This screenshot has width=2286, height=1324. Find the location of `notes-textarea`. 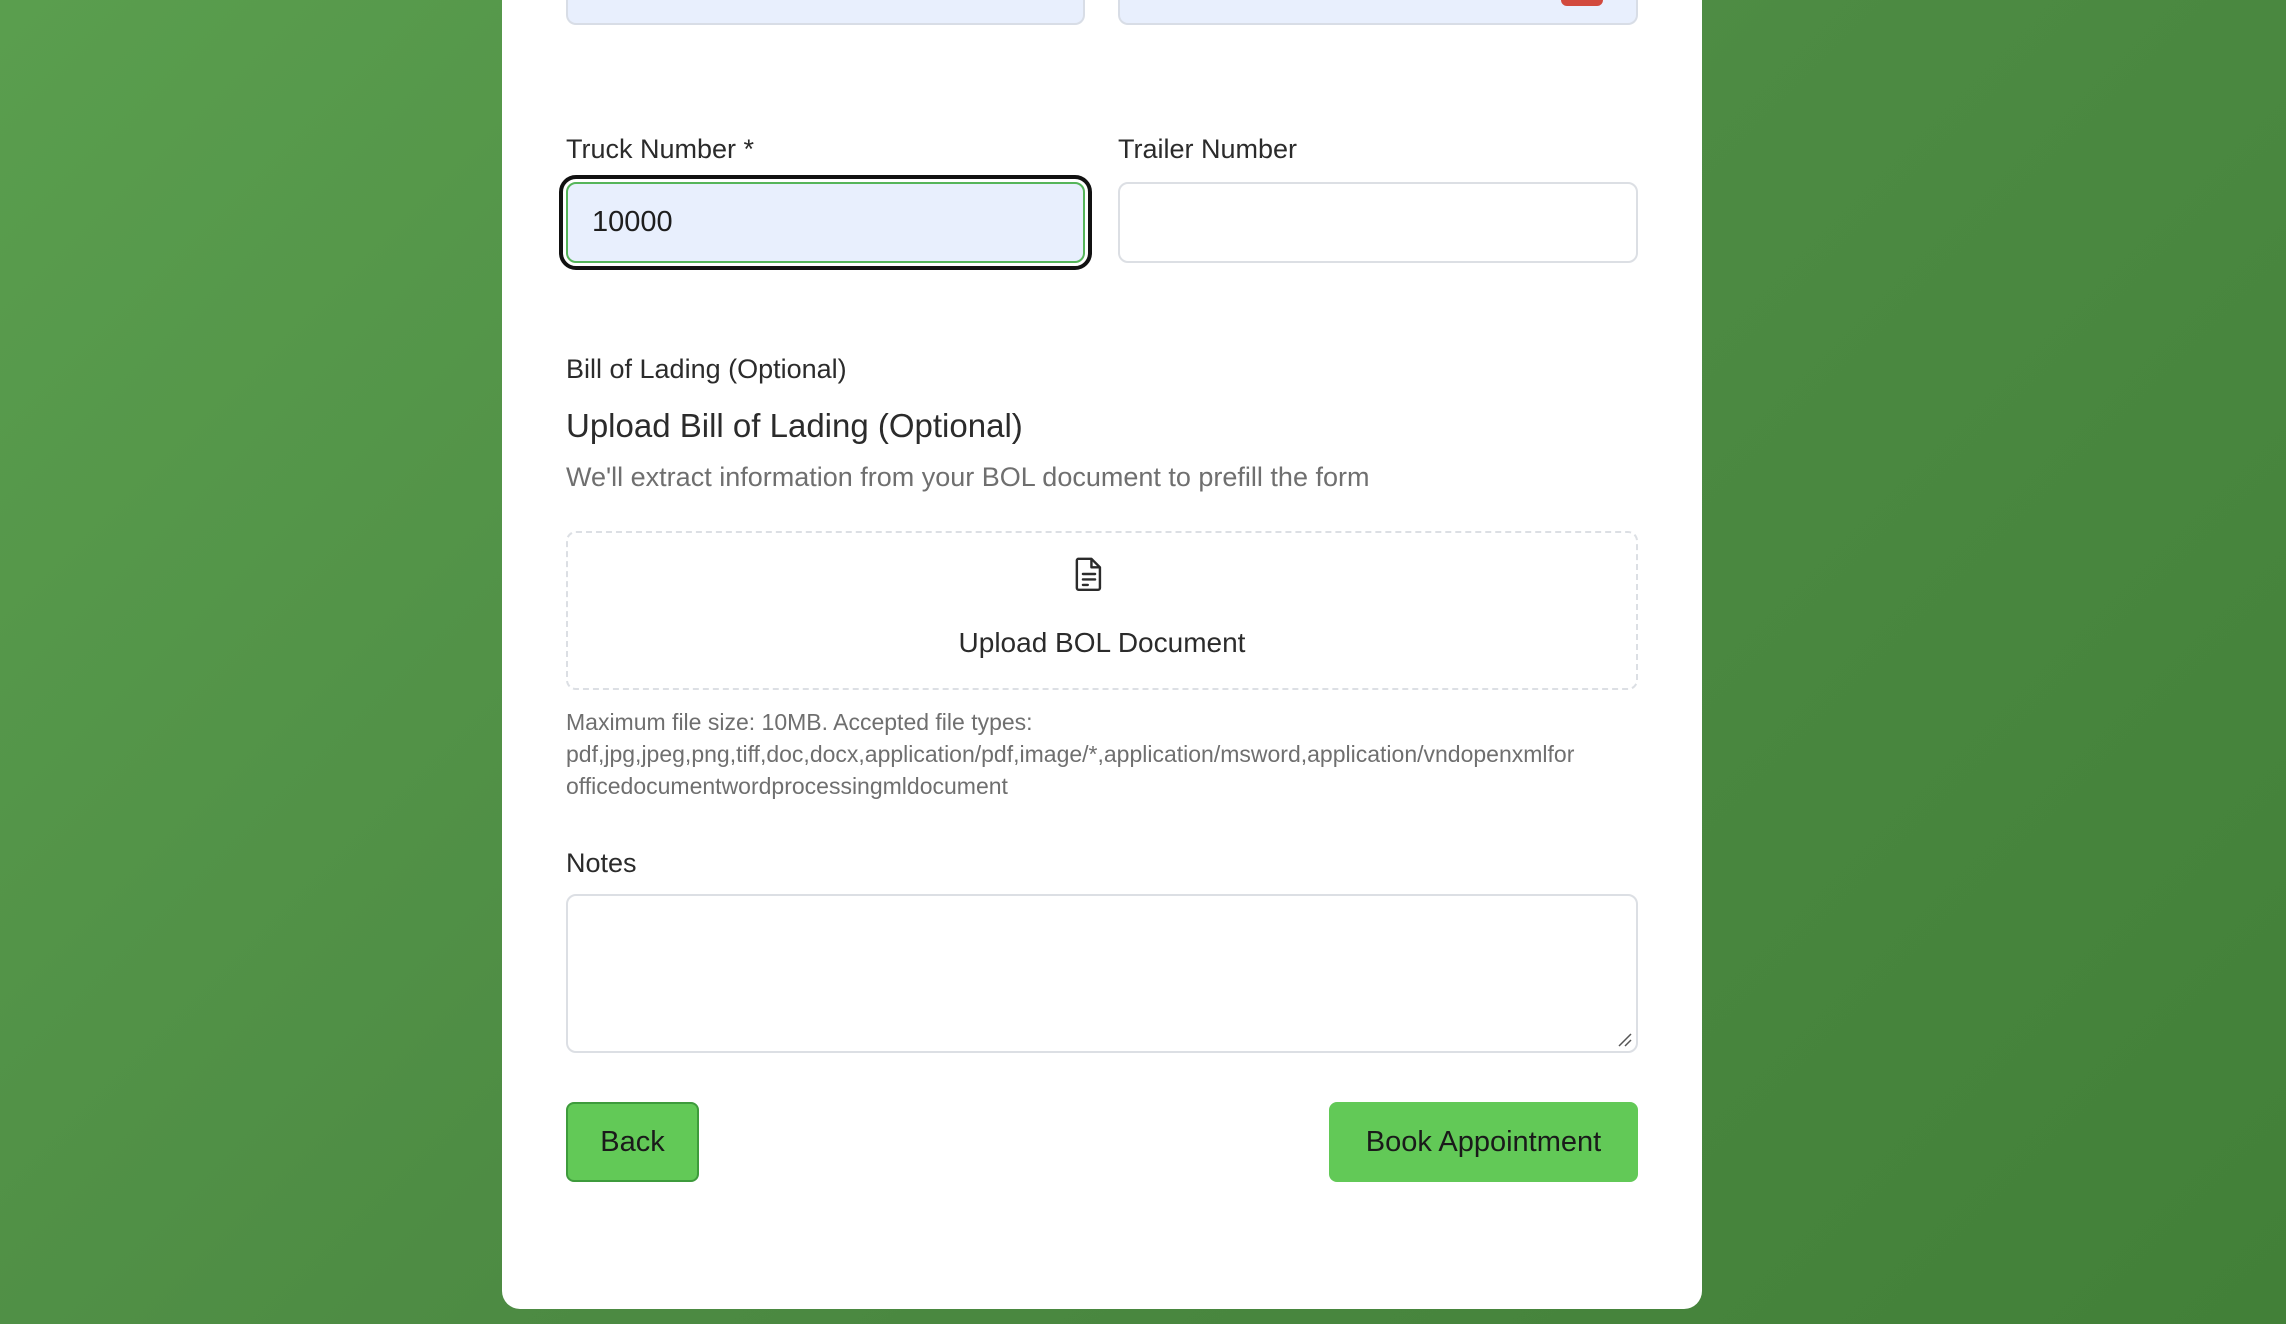

notes-textarea is located at coordinates (1102, 973).